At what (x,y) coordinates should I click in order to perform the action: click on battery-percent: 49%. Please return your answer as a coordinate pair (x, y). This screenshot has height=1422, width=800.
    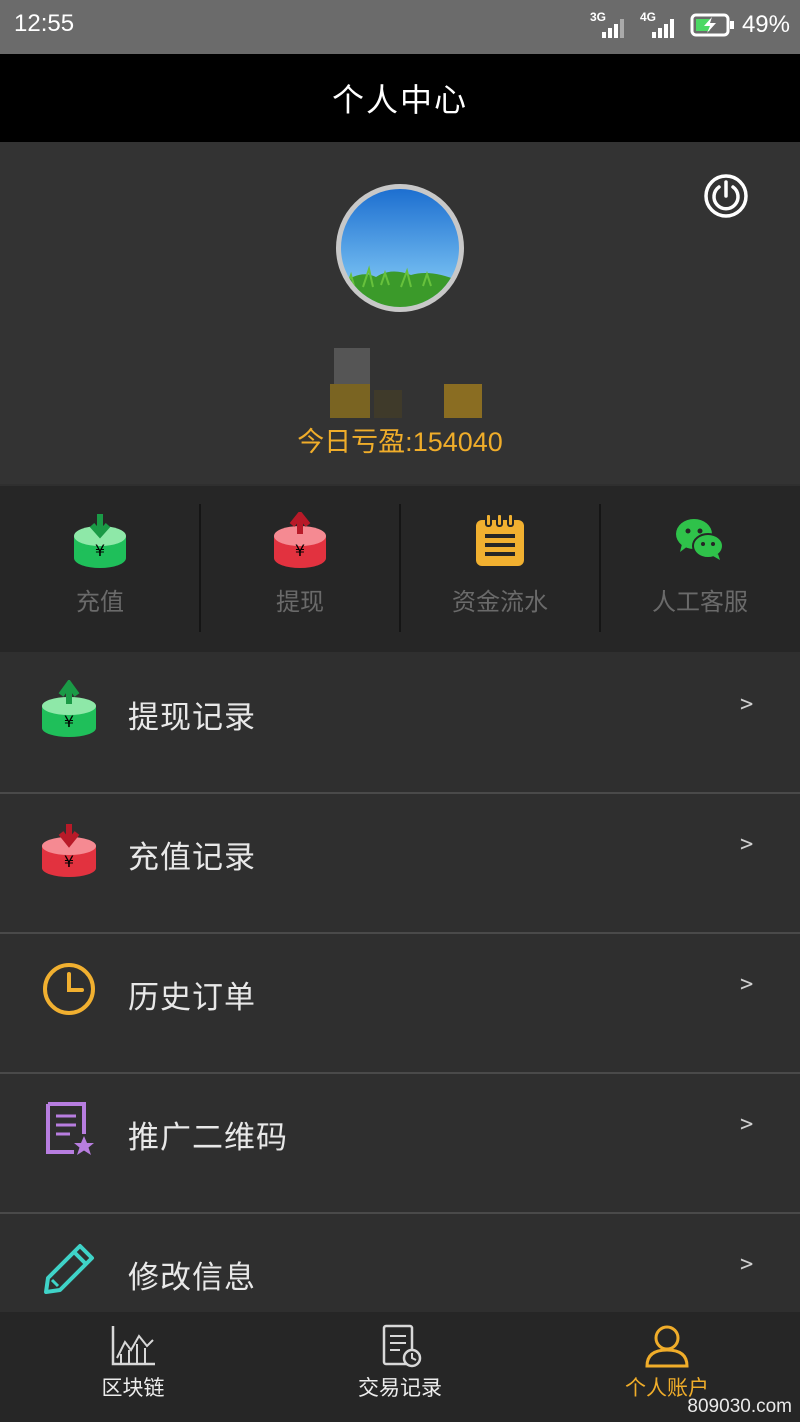
    Looking at the image, I should click on (765, 24).